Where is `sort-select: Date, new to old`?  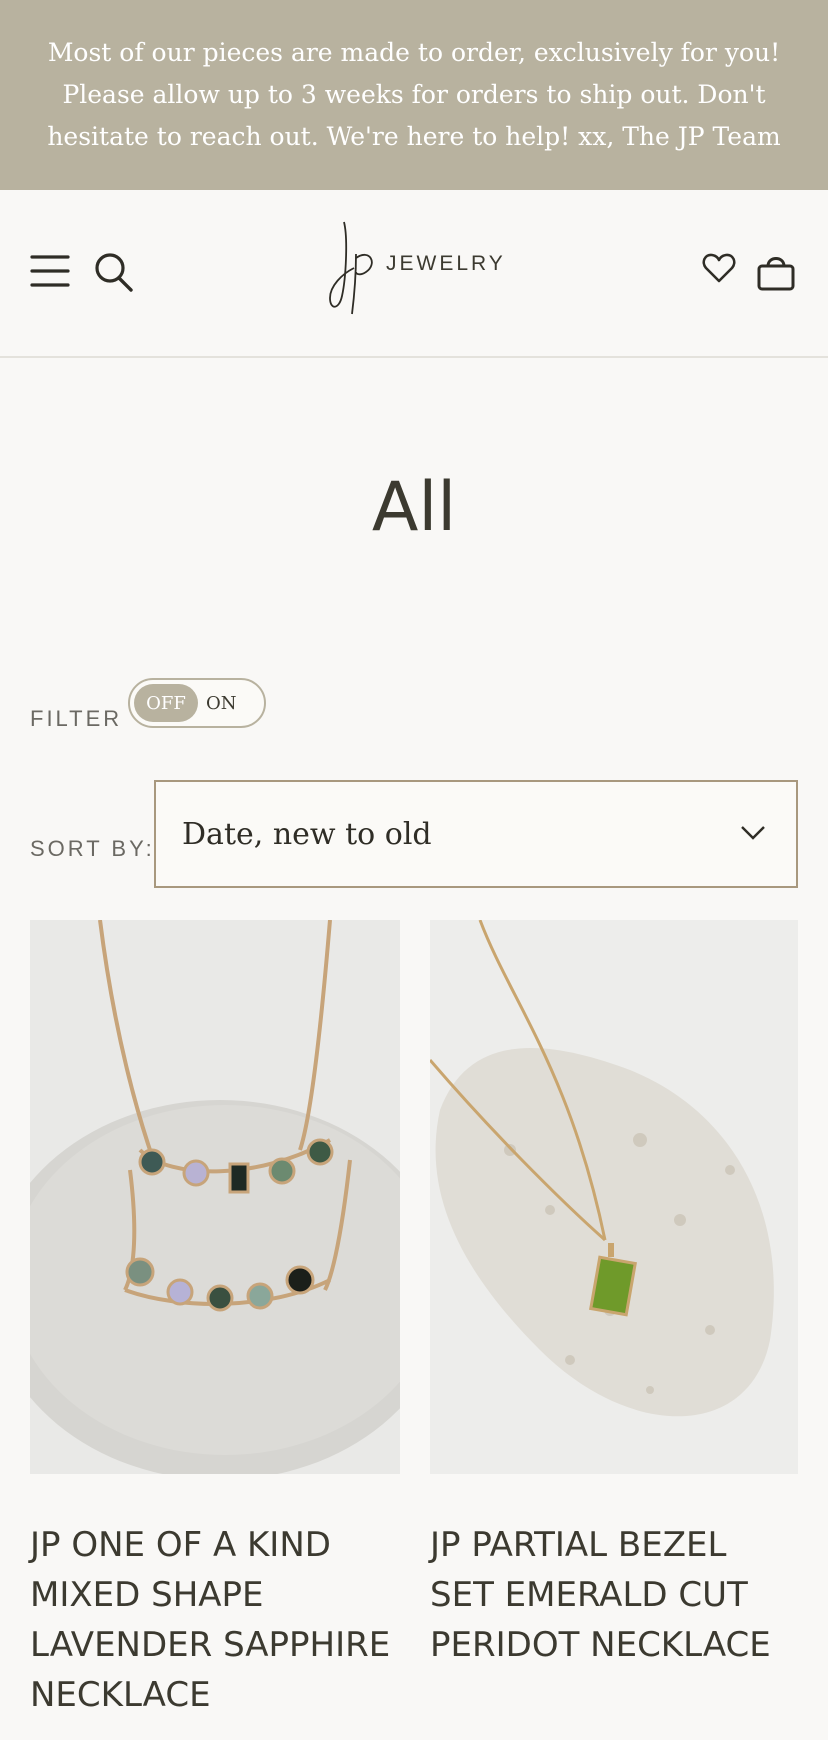
sort-select: Date, new to old is located at coordinates (476, 834).